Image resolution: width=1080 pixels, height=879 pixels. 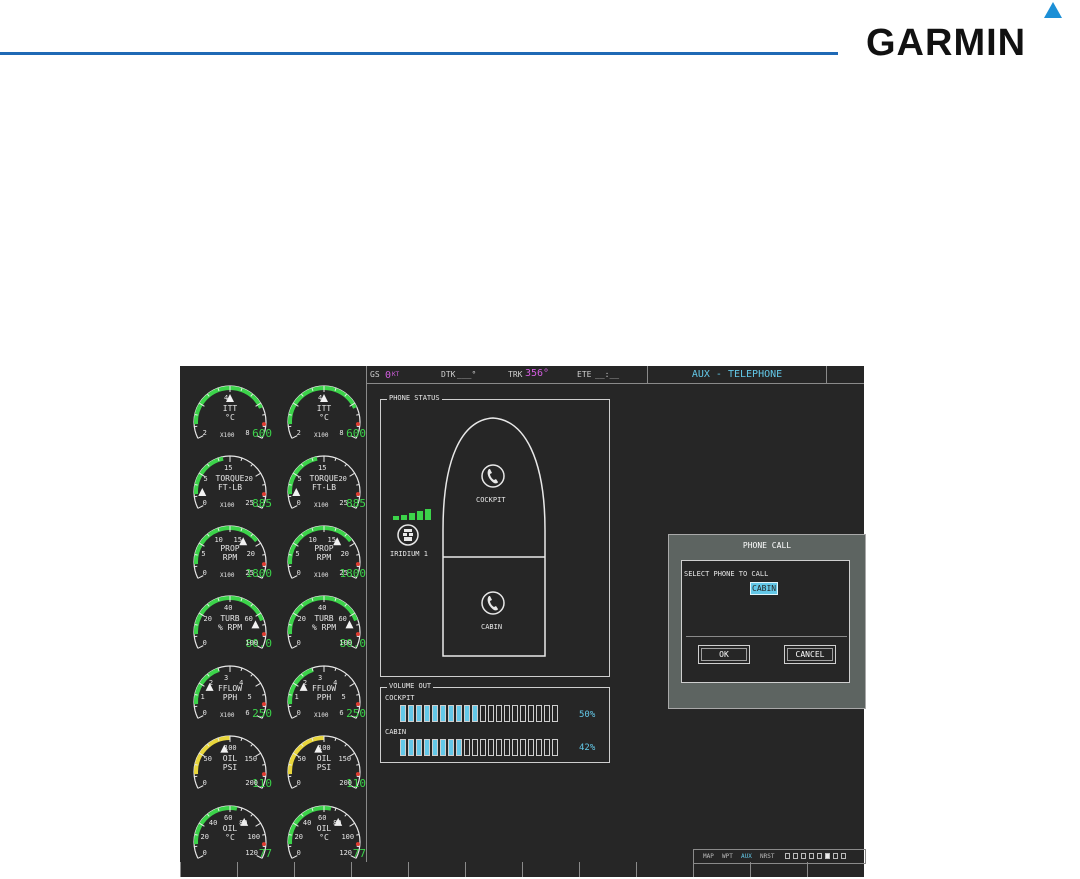 What do you see at coordinates (726, 574) in the screenshot?
I see `dialog-prompt: SELECT PHONE TO CALL` at bounding box center [726, 574].